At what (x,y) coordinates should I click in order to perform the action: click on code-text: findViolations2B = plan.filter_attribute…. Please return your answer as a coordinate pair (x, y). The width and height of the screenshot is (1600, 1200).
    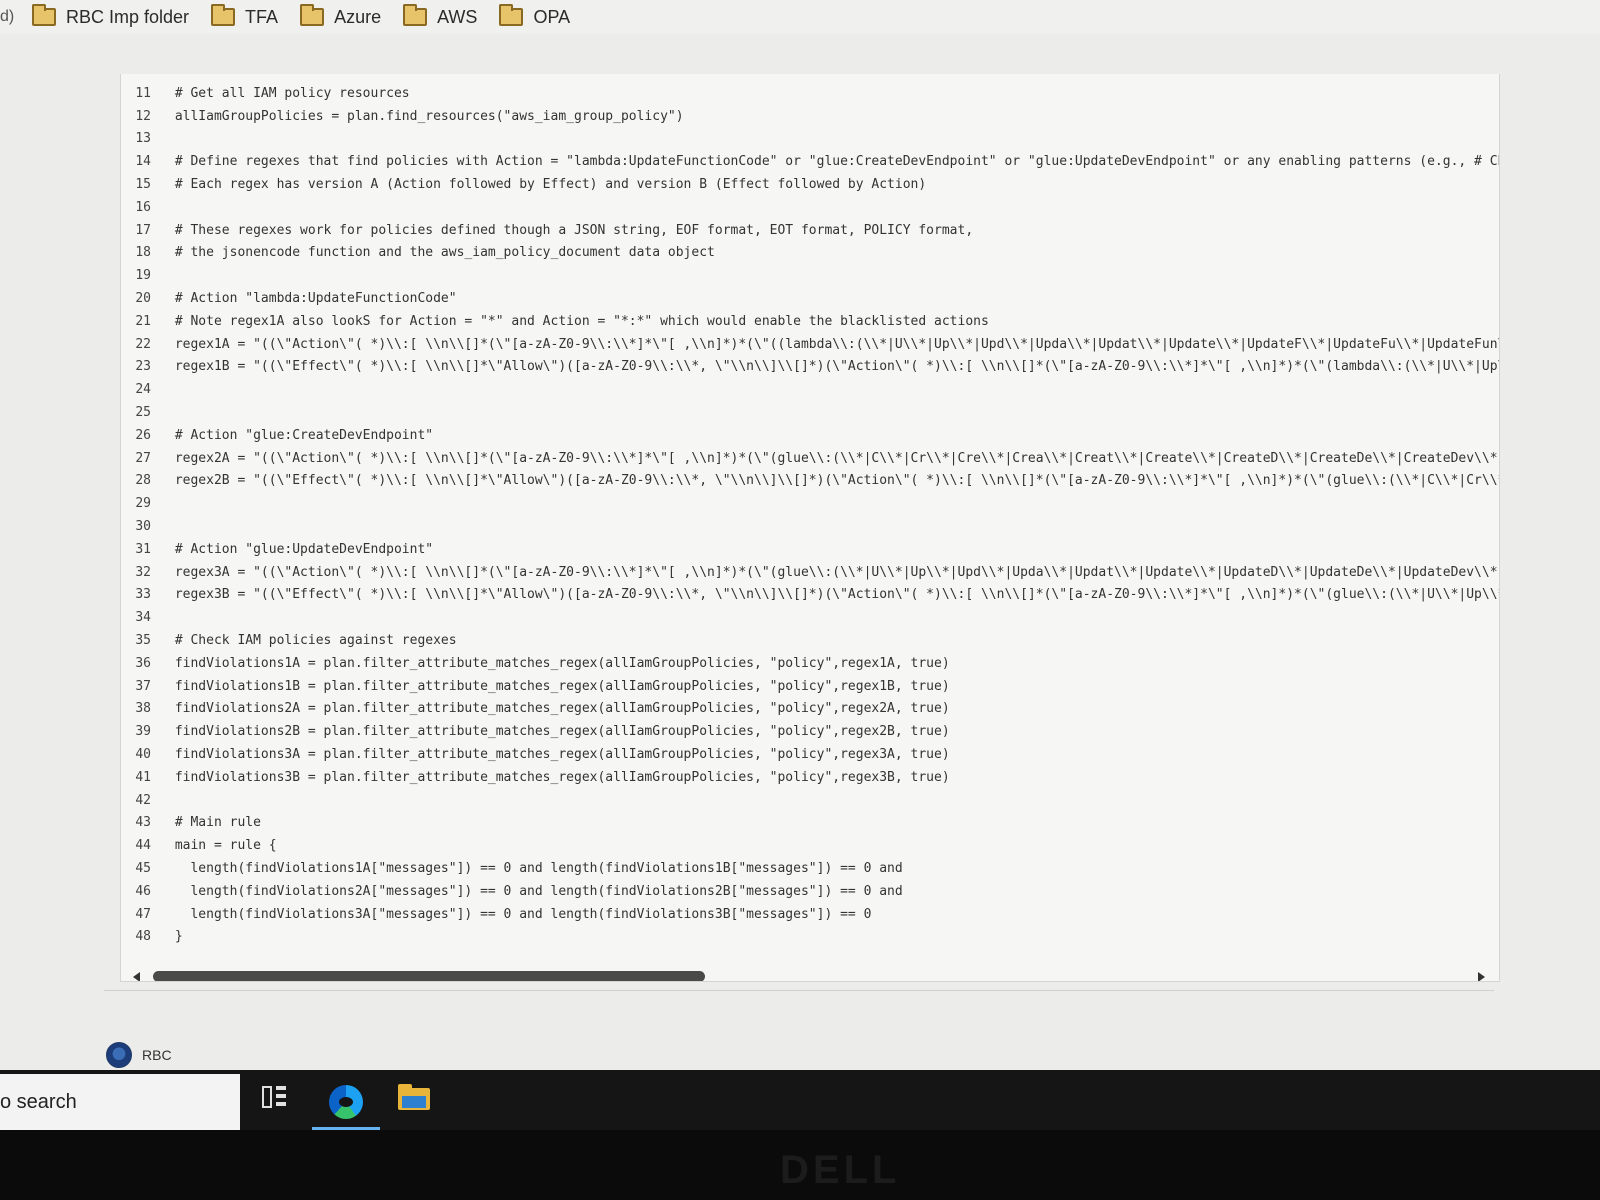
    Looking at the image, I should click on (558, 732).